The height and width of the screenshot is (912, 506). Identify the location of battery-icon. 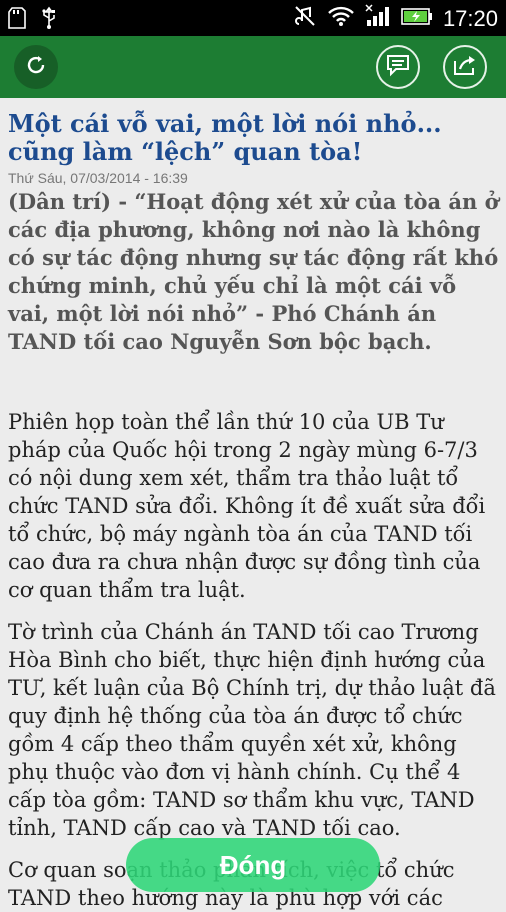
(417, 18).